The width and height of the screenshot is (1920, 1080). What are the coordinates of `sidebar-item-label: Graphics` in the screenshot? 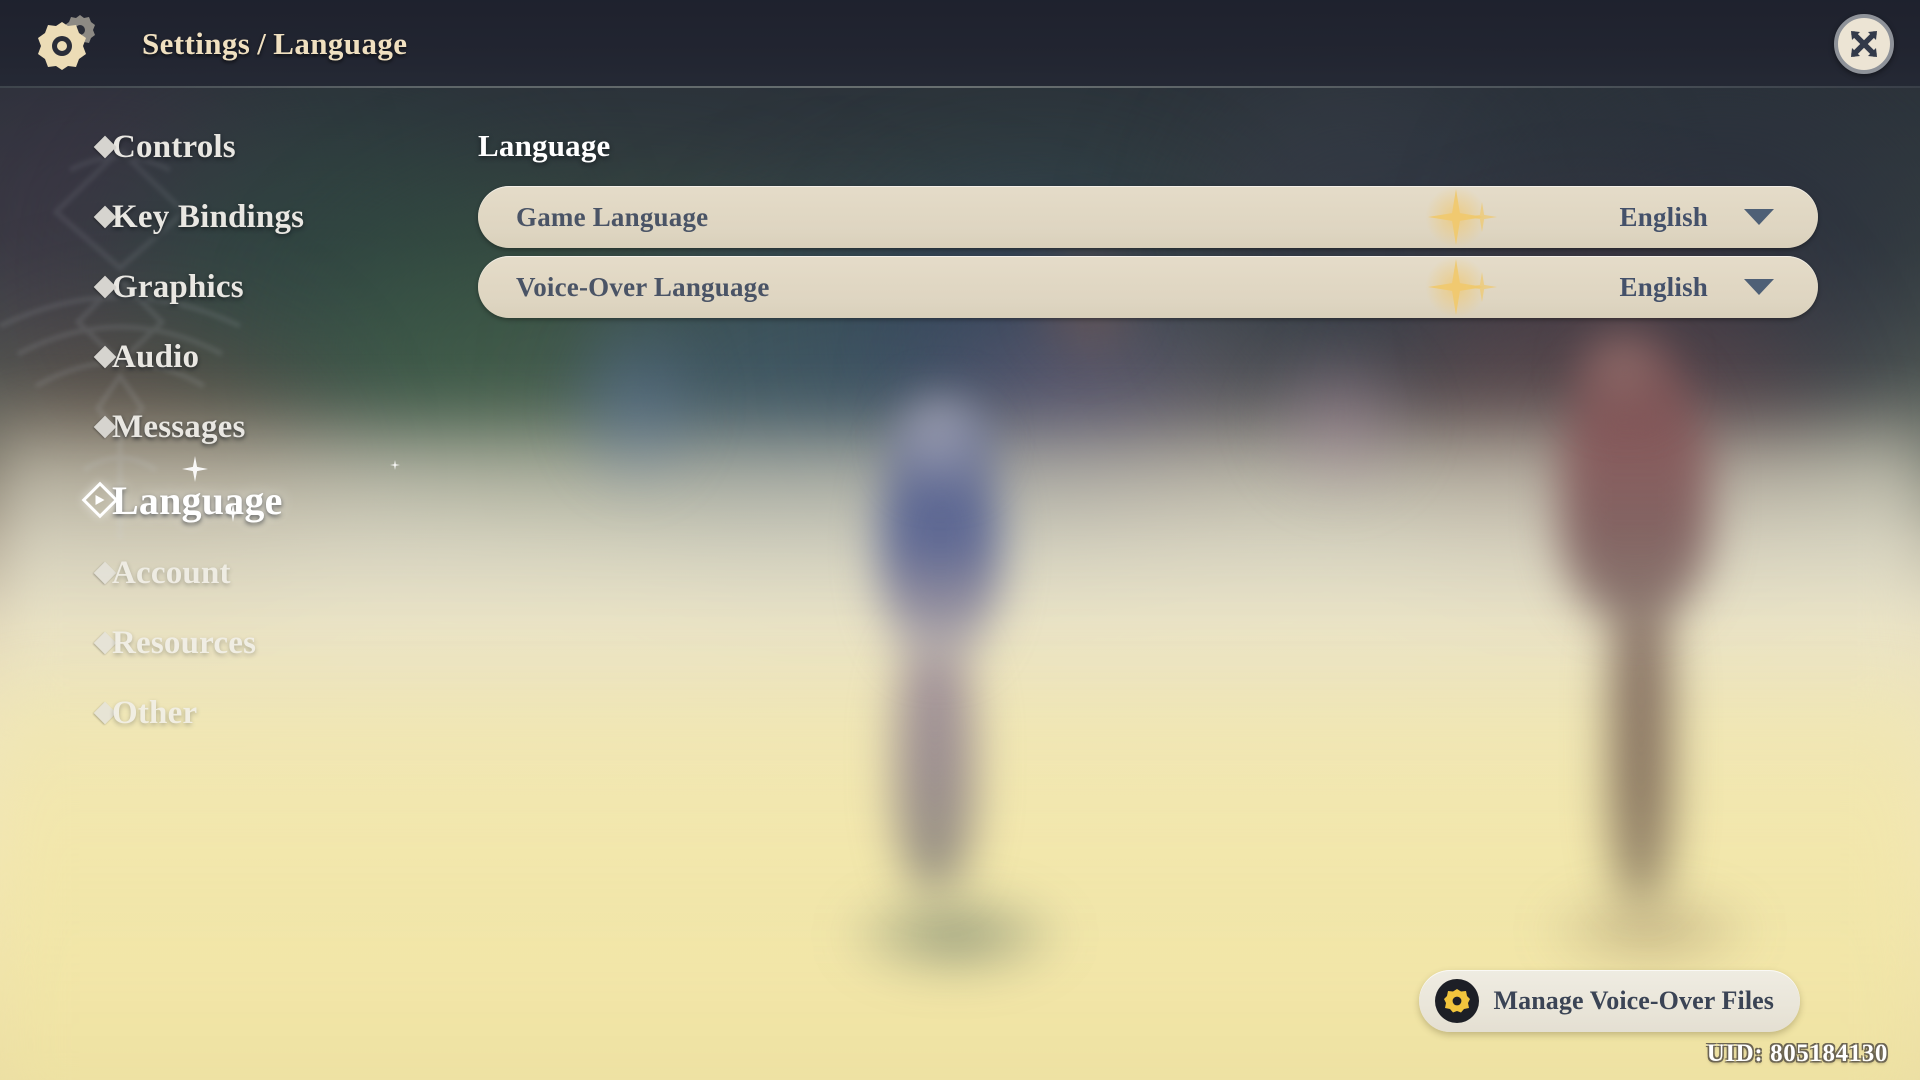 It's located at (178, 286).